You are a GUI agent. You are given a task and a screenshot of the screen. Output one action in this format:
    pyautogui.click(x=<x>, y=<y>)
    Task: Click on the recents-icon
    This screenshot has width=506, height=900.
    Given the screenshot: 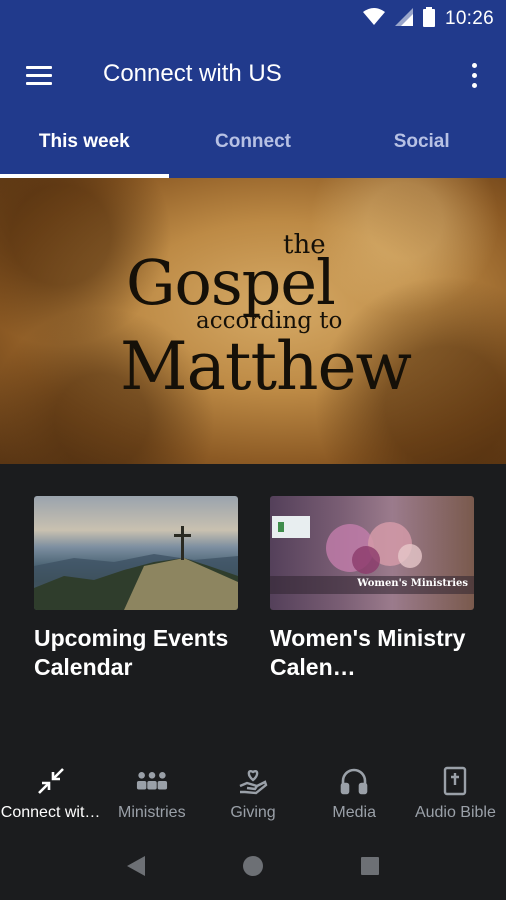 What is the action you would take?
    pyautogui.click(x=370, y=868)
    